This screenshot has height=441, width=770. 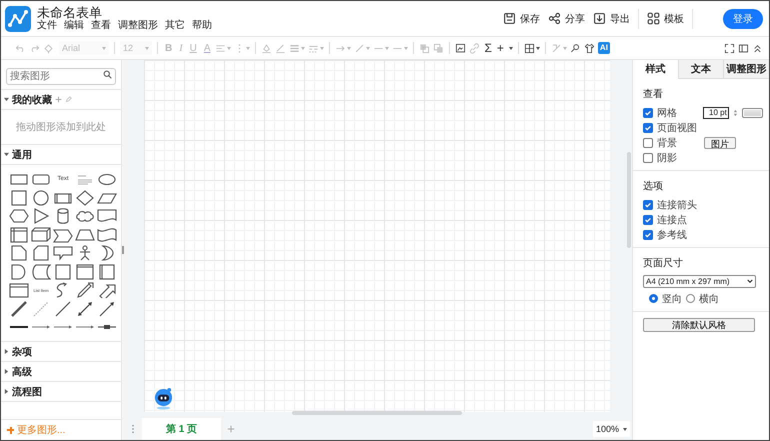 I want to click on panel-icon, so click(x=743, y=48).